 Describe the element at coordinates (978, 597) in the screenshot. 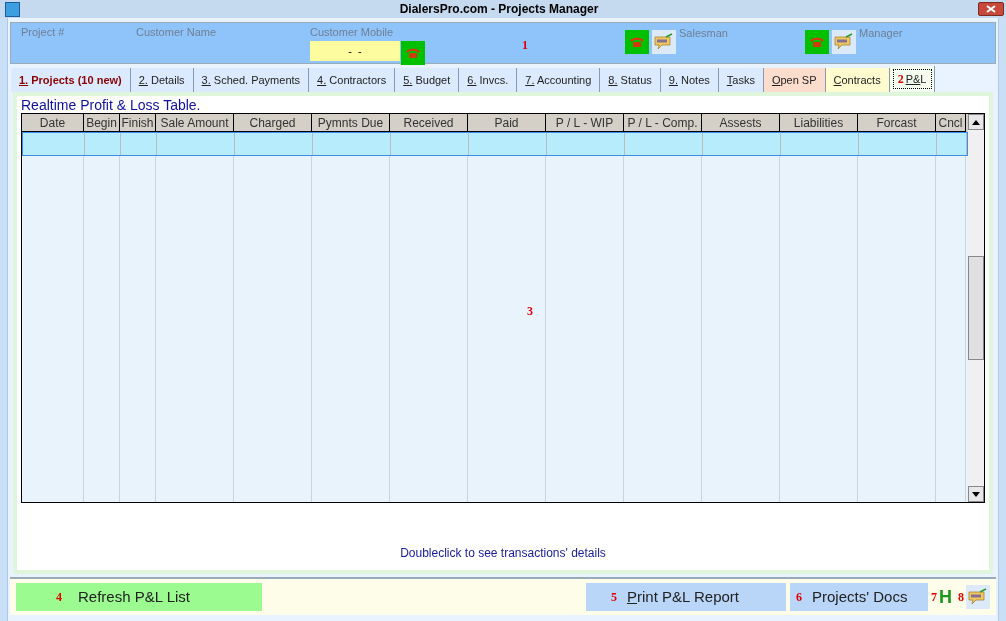

I see `sms-button` at that location.